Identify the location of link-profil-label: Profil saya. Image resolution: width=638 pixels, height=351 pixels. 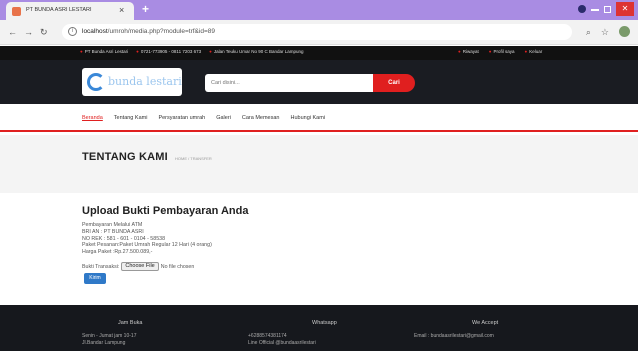
(504, 51).